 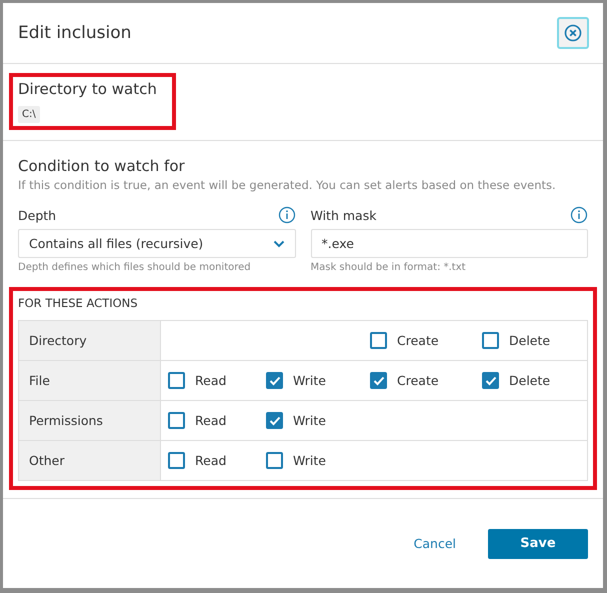 What do you see at coordinates (90, 381) in the screenshot?
I see `row-header-cell: File` at bounding box center [90, 381].